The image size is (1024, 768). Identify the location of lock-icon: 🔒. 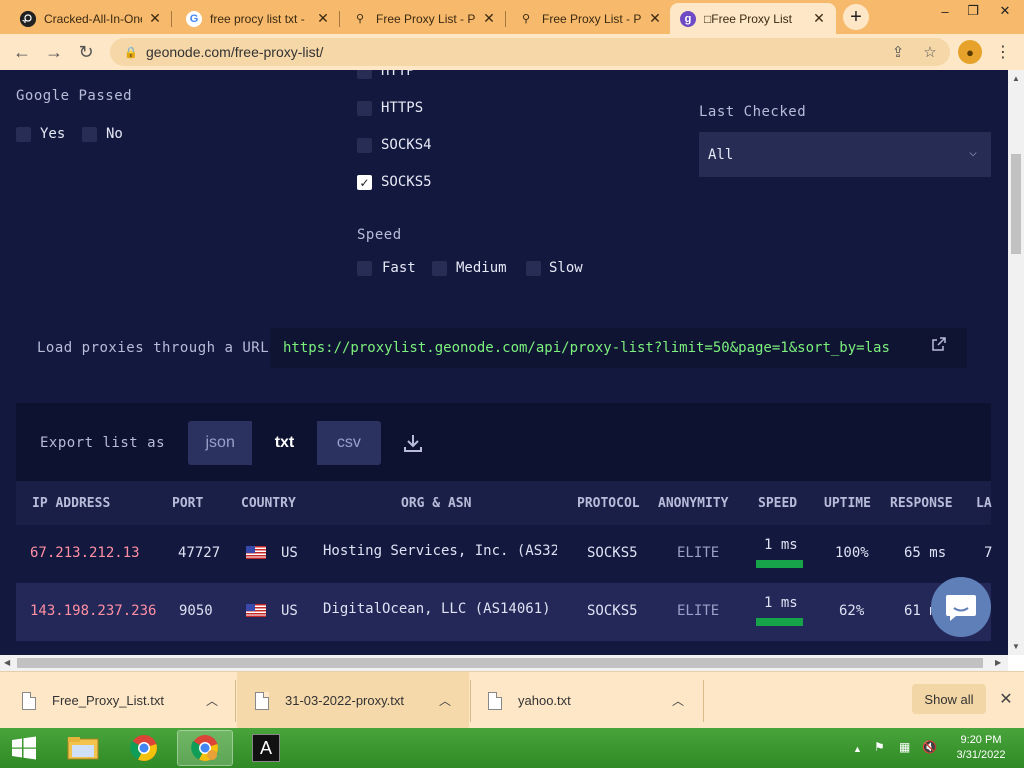
(131, 52).